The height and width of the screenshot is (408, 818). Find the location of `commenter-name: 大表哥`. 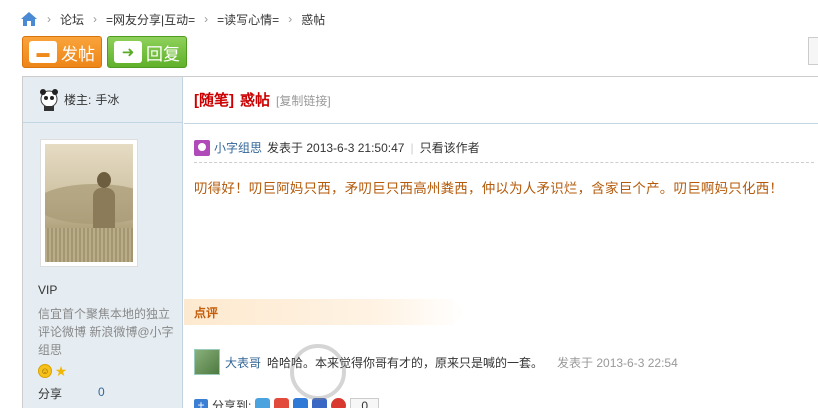

commenter-name: 大表哥 is located at coordinates (243, 362).